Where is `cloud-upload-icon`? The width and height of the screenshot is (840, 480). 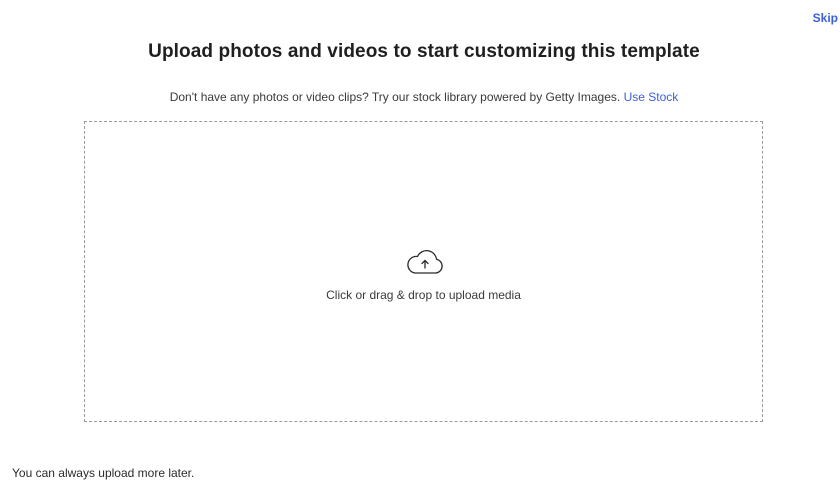 cloud-upload-icon is located at coordinates (425, 262).